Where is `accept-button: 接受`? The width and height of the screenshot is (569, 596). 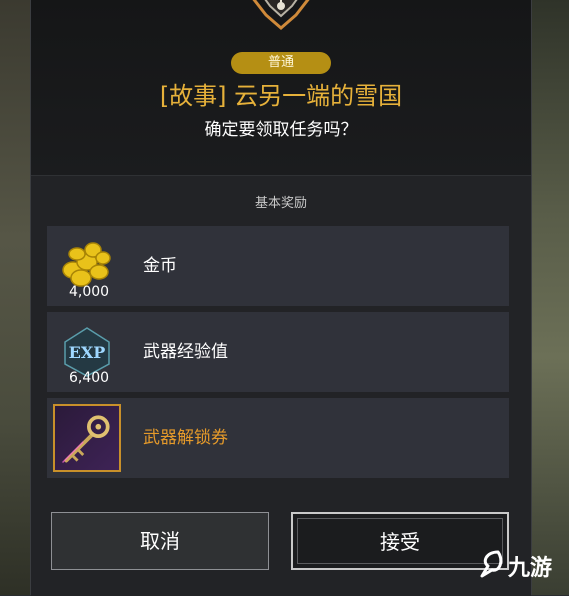 accept-button: 接受 is located at coordinates (400, 541).